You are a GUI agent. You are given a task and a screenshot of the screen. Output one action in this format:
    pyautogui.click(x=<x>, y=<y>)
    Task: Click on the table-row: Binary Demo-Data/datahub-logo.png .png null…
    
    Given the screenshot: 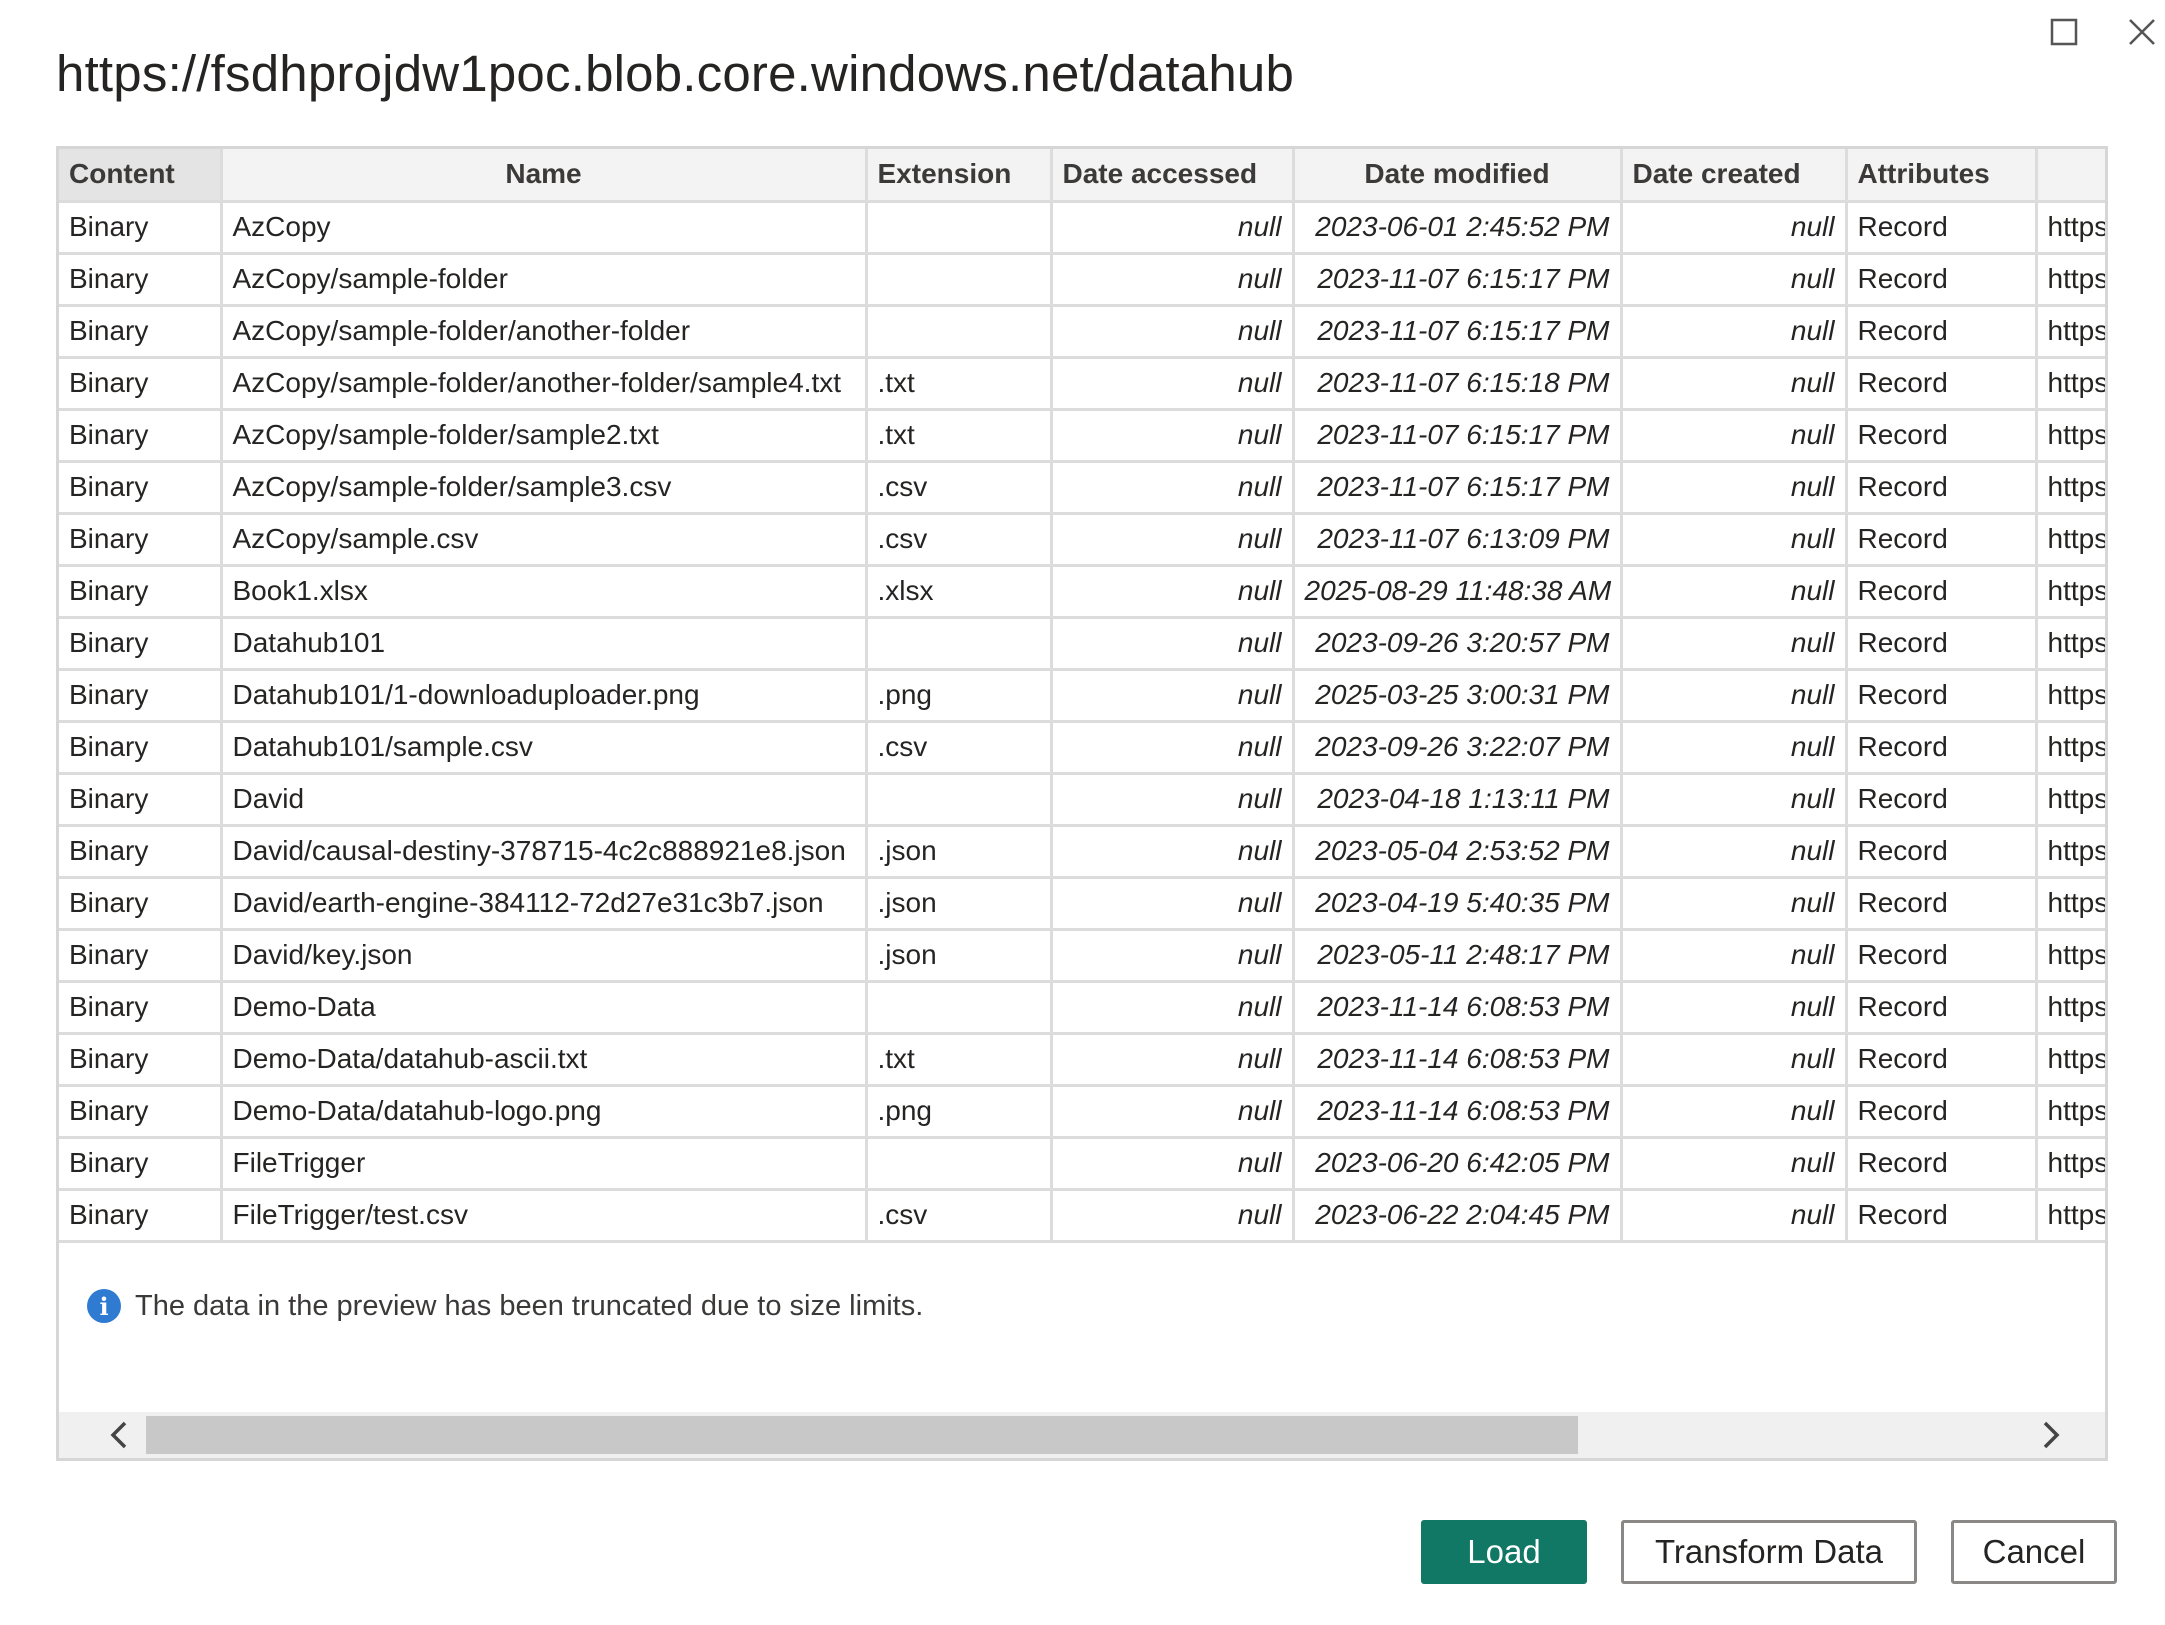 What is the action you would take?
    pyautogui.click(x=1082, y=1112)
    